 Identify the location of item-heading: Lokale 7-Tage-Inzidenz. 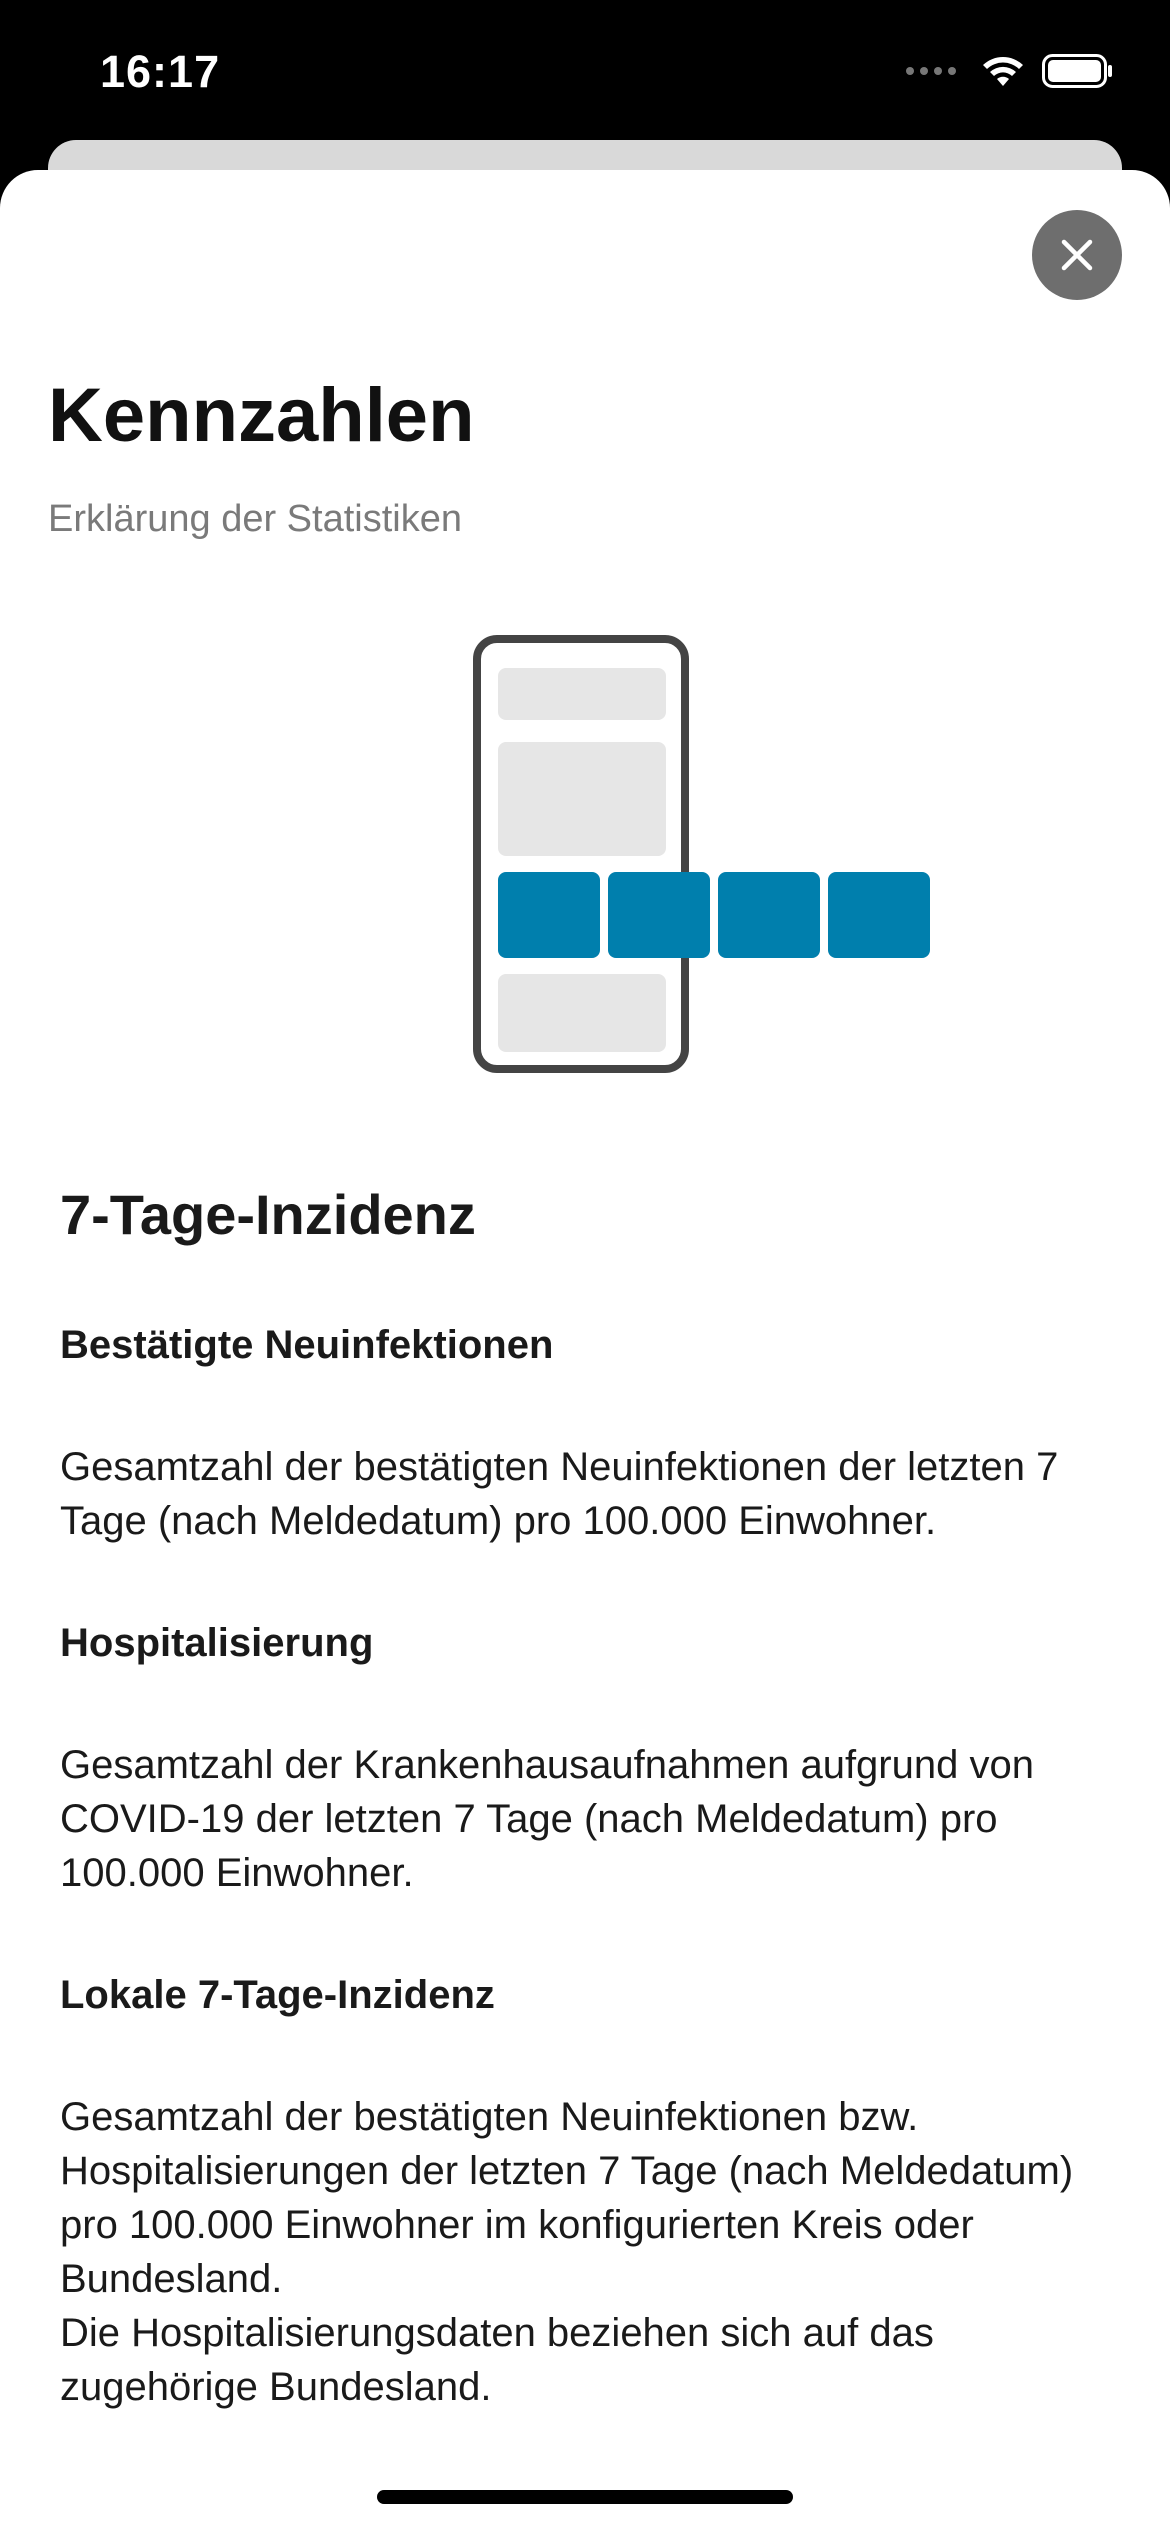
(277, 1995).